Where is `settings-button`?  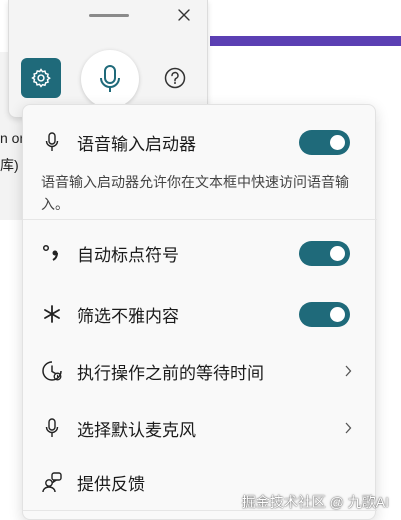
settings-button is located at coordinates (41, 78).